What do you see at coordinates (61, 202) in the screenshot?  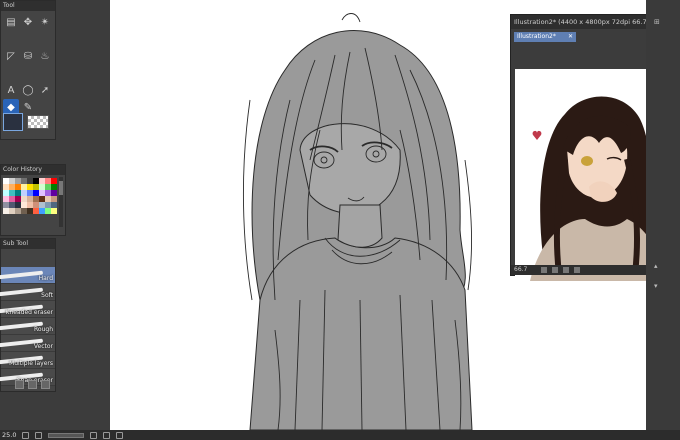 I see `color-history-scrollbar` at bounding box center [61, 202].